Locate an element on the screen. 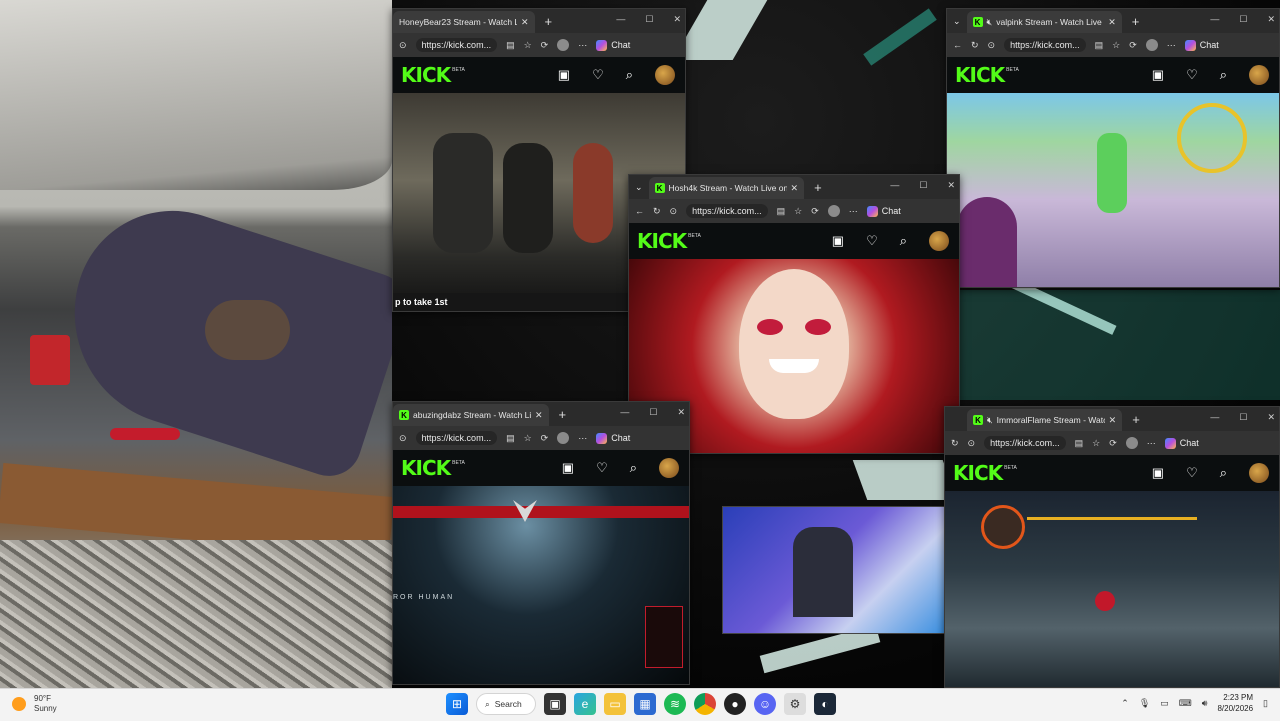 The image size is (1280, 721). discord-icon: ☺ is located at coordinates (765, 704).